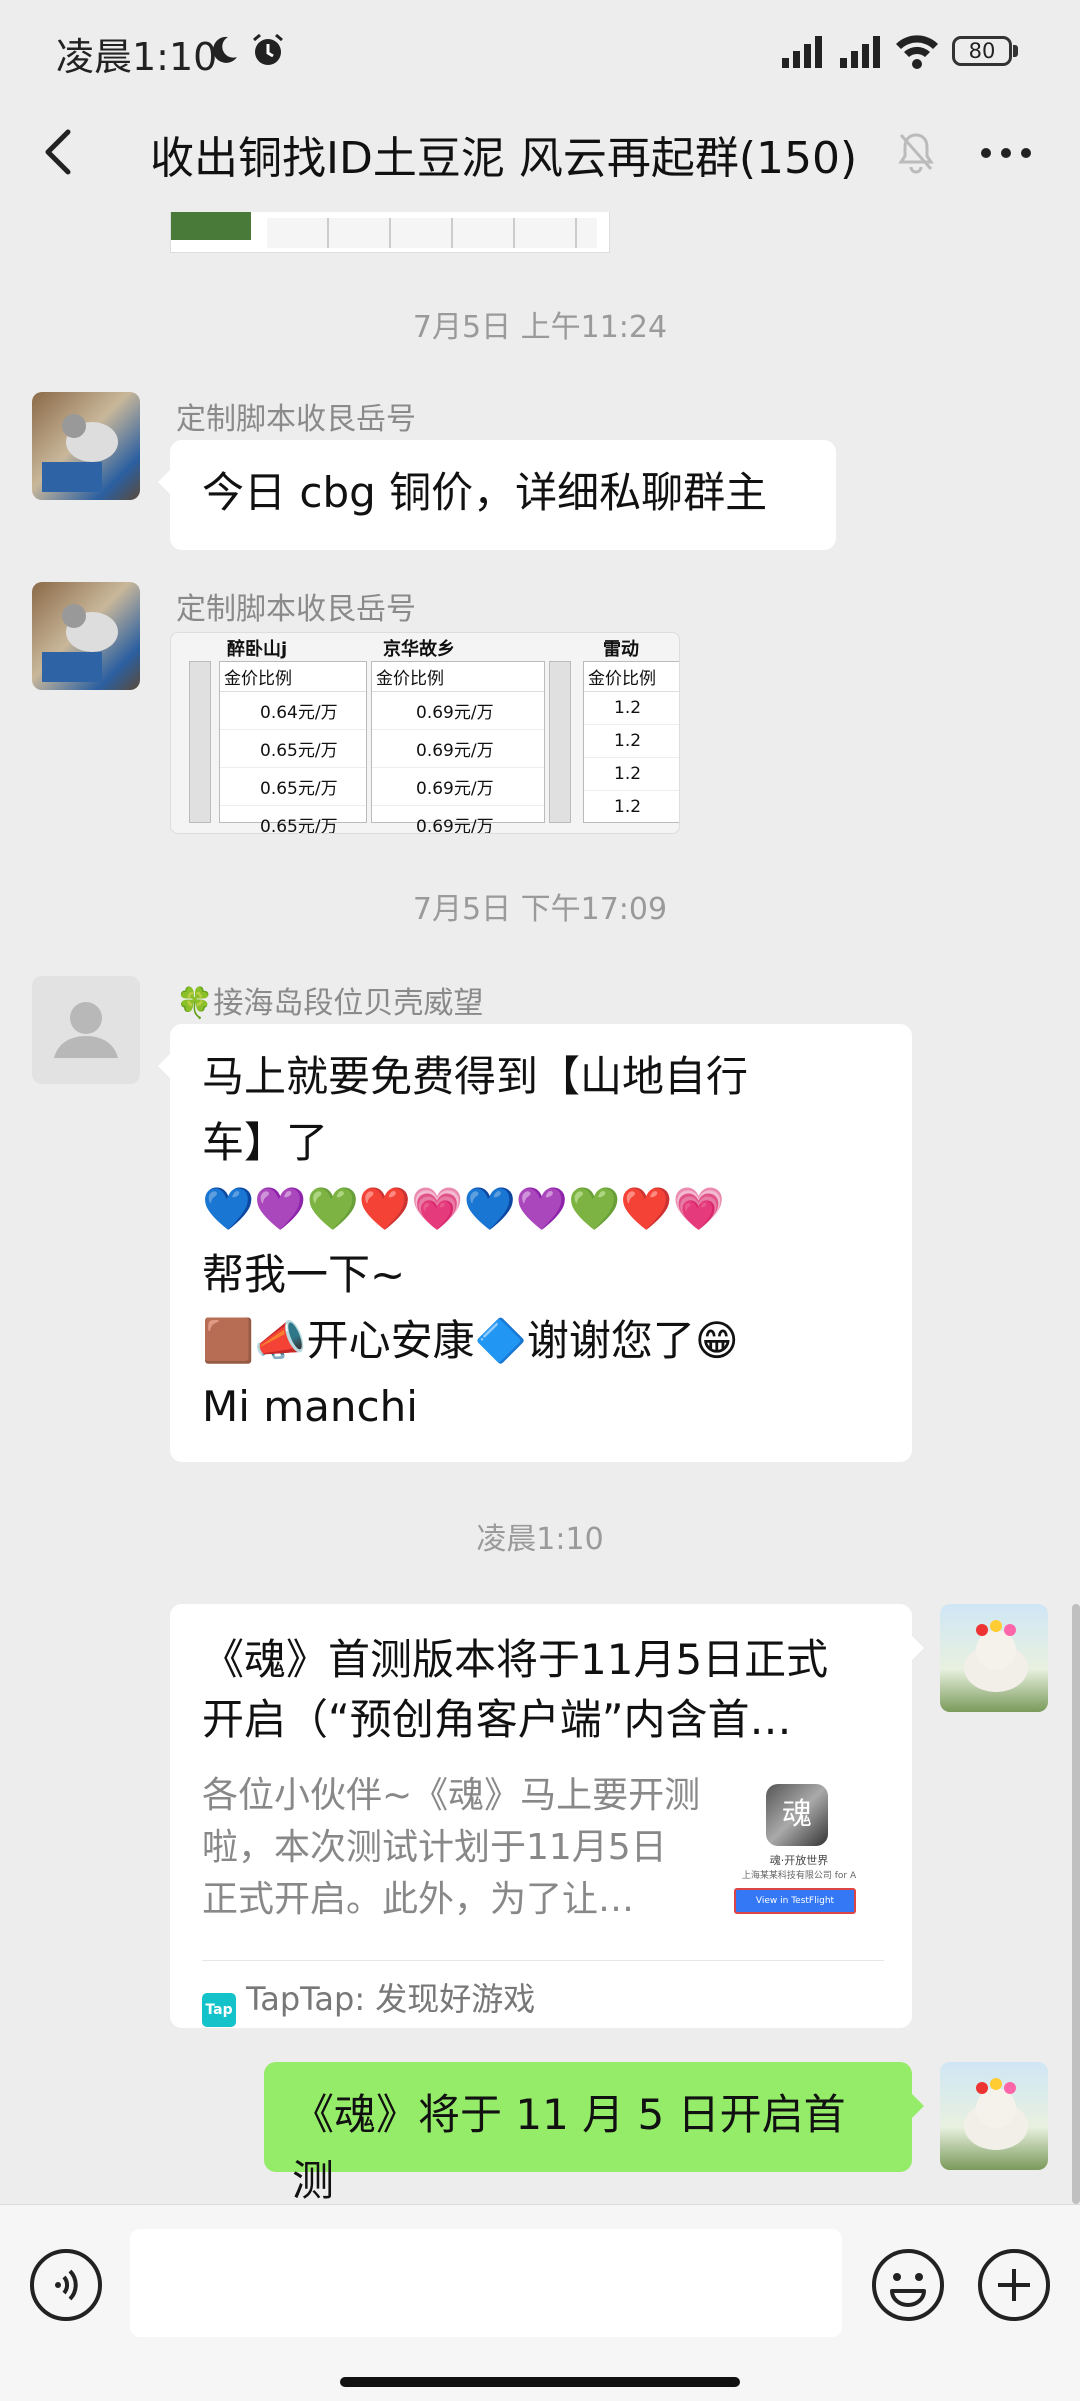 The width and height of the screenshot is (1080, 2401). Describe the element at coordinates (1015, 51) in the screenshot. I see `battery-tip` at that location.